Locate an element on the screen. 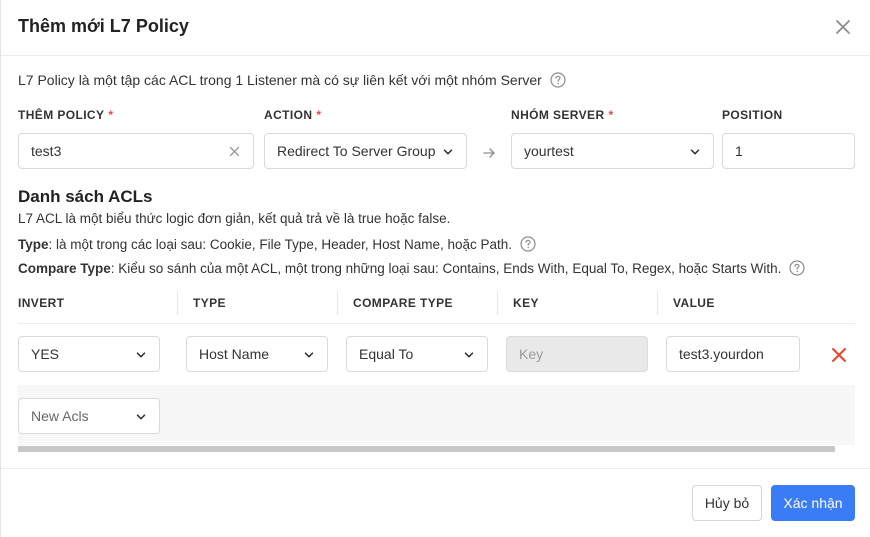  dialog-title: Thêm mới L7 Policy is located at coordinates (103, 26).